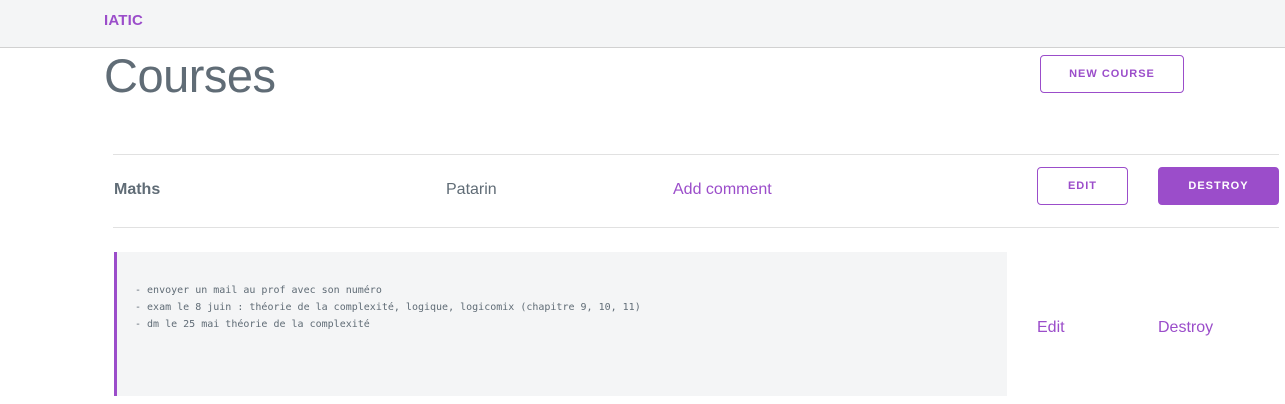 The image size is (1285, 404). What do you see at coordinates (1082, 186) in the screenshot?
I see `edit-course-button: EDIT` at bounding box center [1082, 186].